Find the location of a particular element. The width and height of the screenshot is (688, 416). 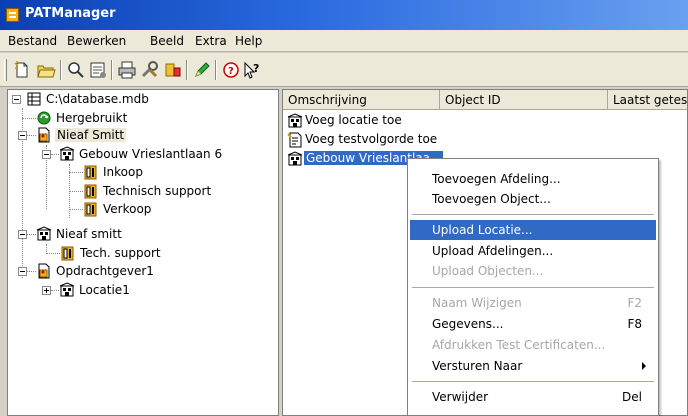

window-title: PATManager is located at coordinates (70, 13).